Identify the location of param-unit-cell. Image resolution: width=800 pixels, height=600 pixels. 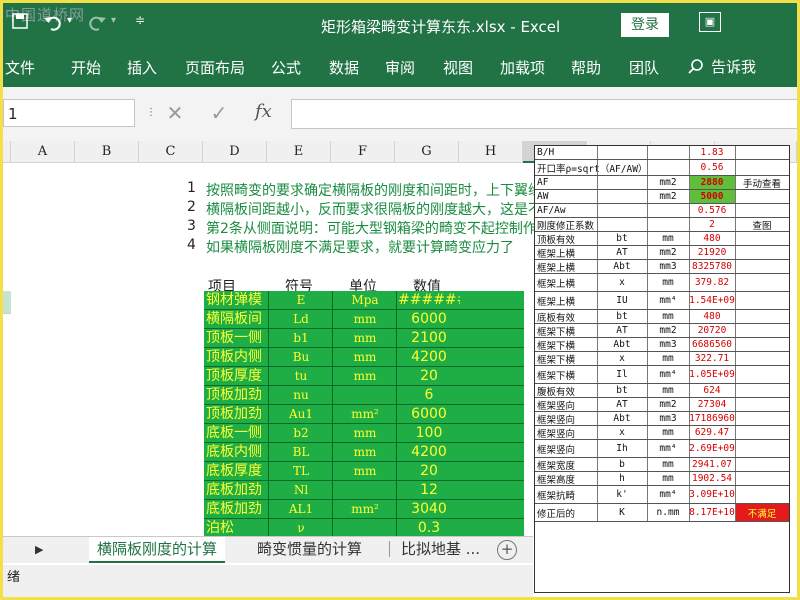
(365, 490).